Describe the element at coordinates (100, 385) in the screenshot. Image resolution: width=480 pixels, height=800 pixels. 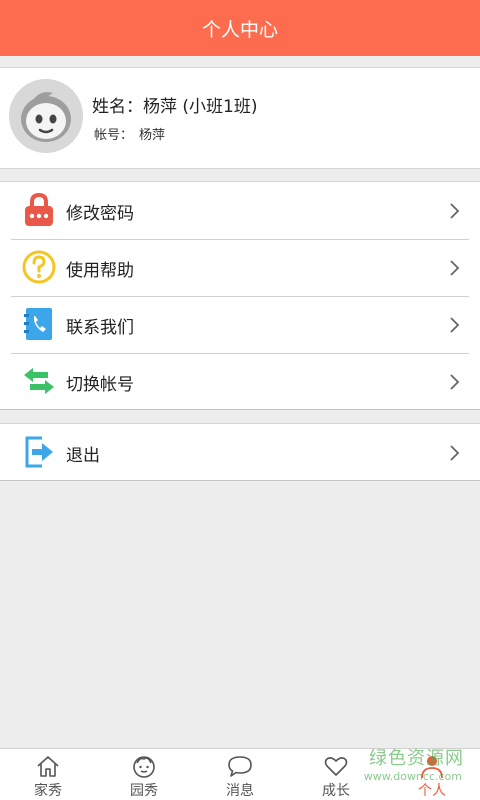
I see `menu-item-label: 切换帐号` at that location.